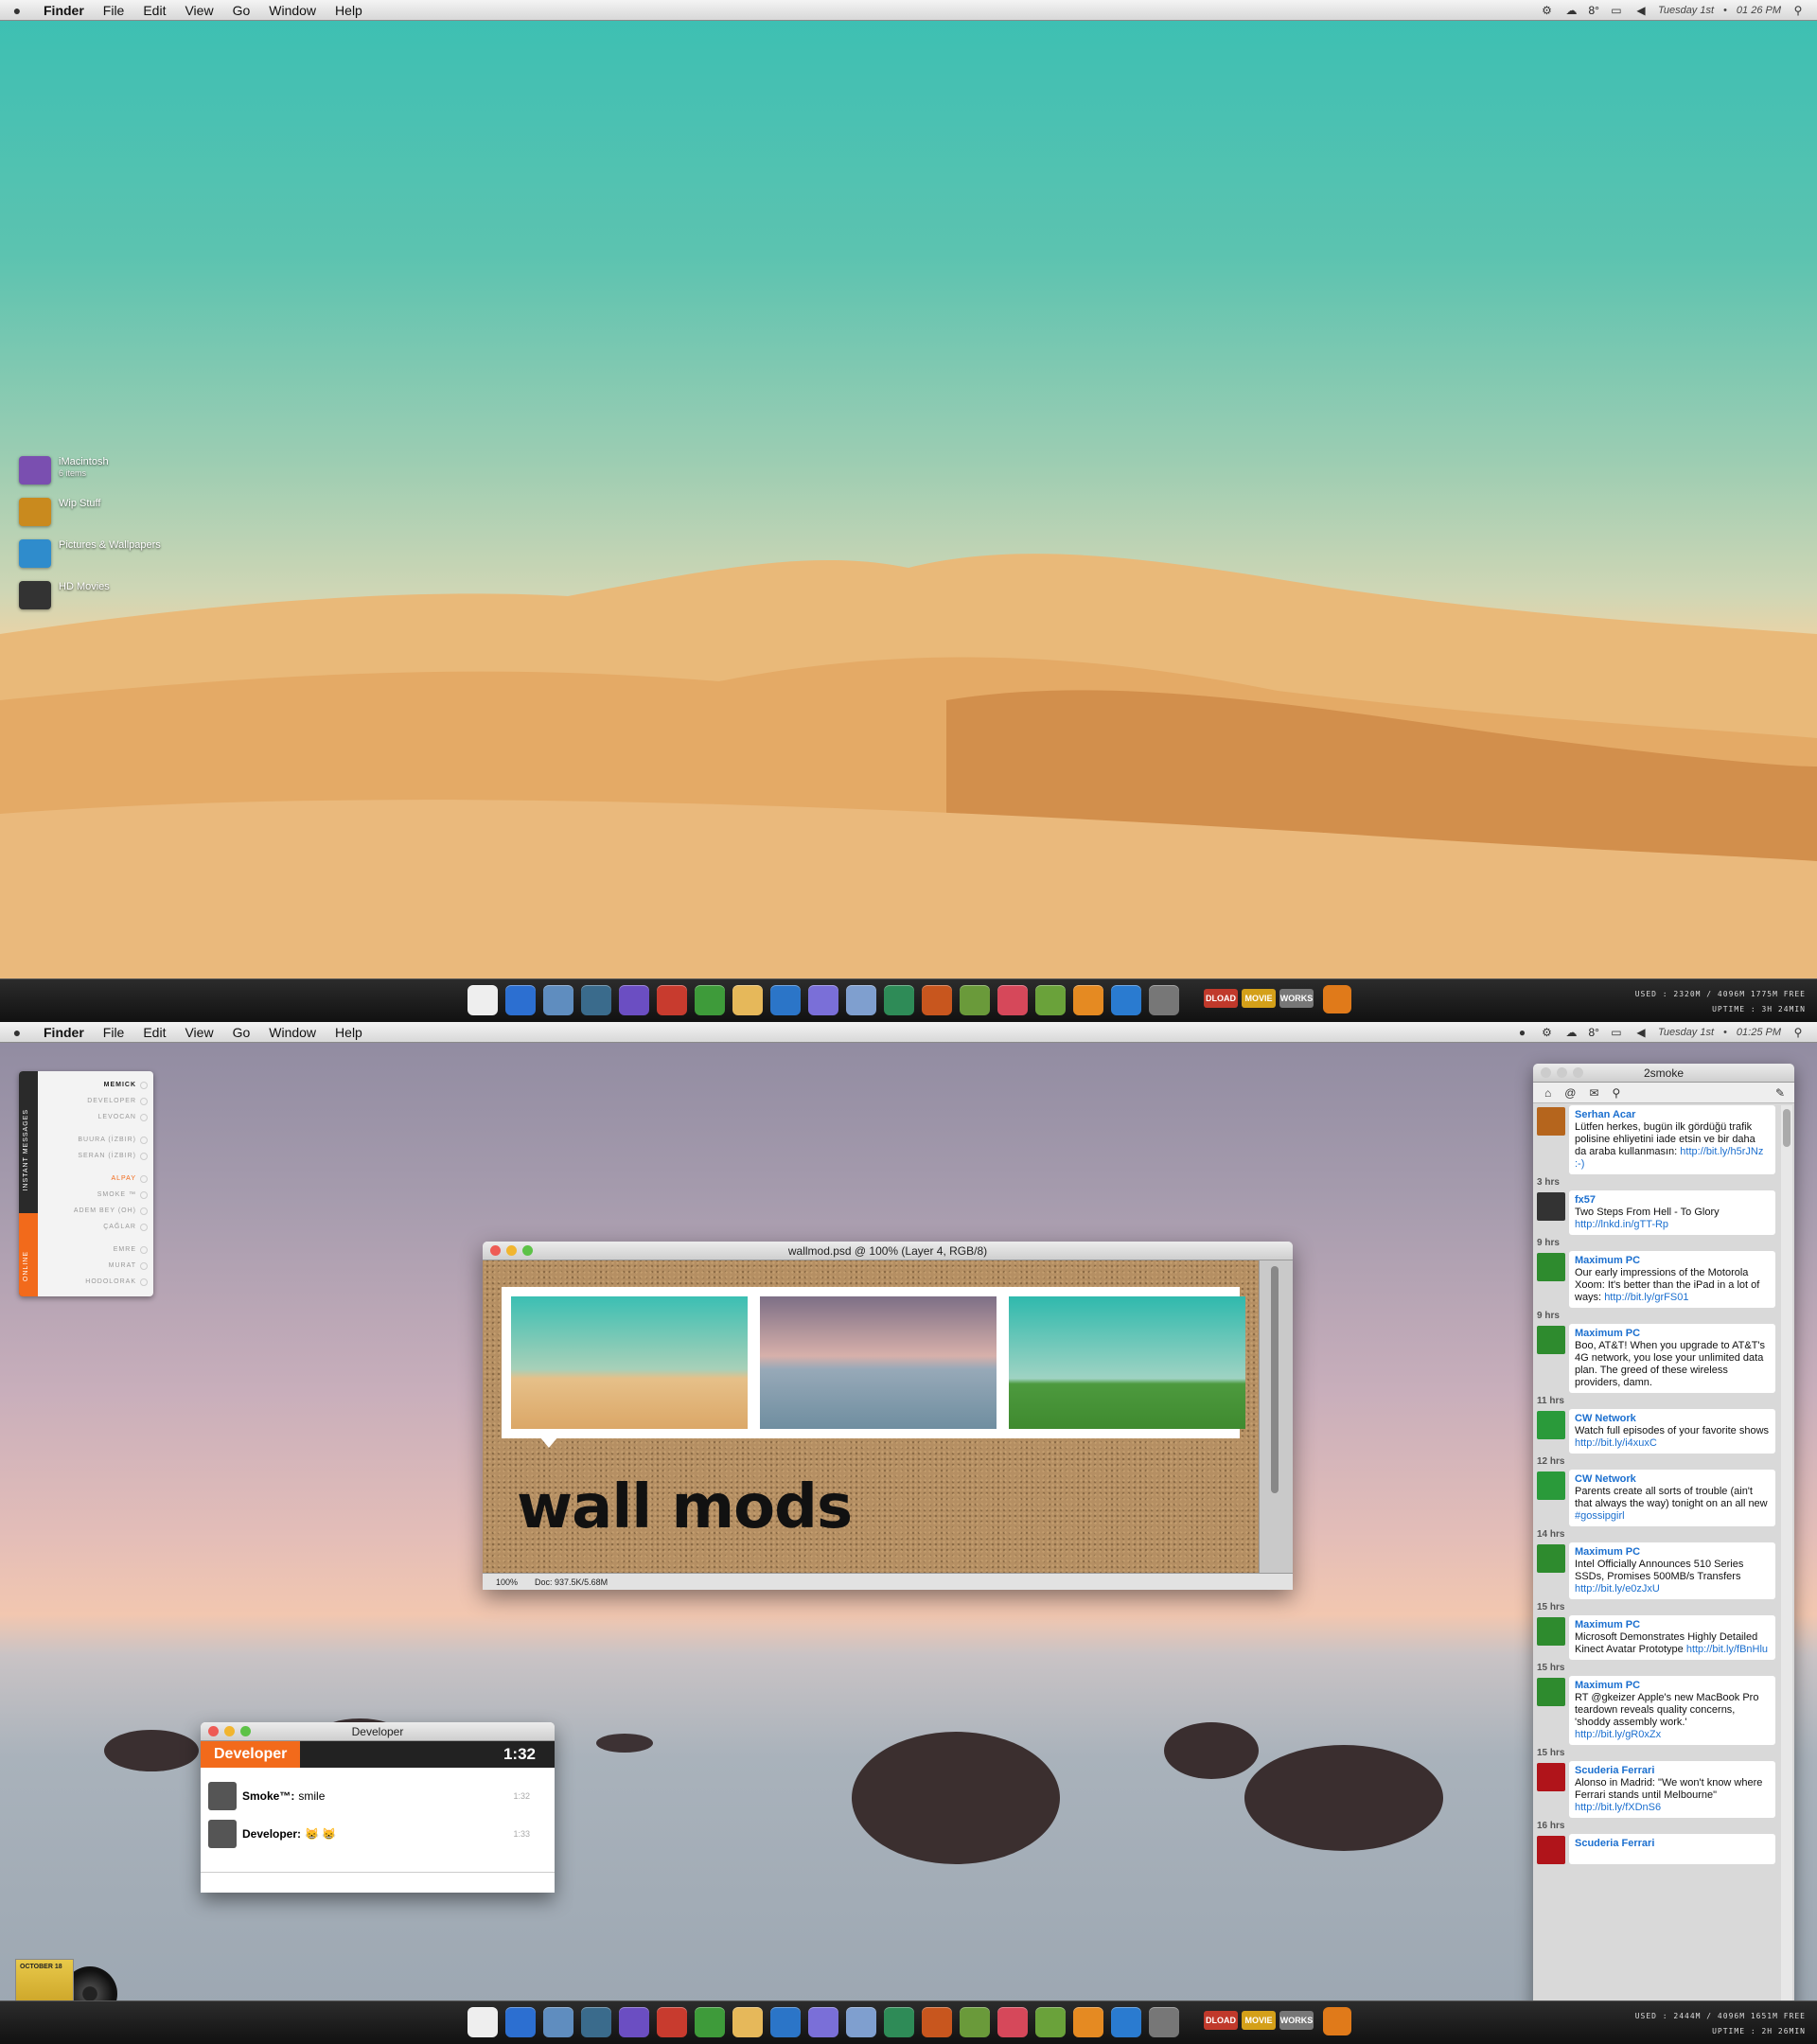 The width and height of the screenshot is (1817, 2044). What do you see at coordinates (241, 1032) in the screenshot?
I see `menu-go: Go` at bounding box center [241, 1032].